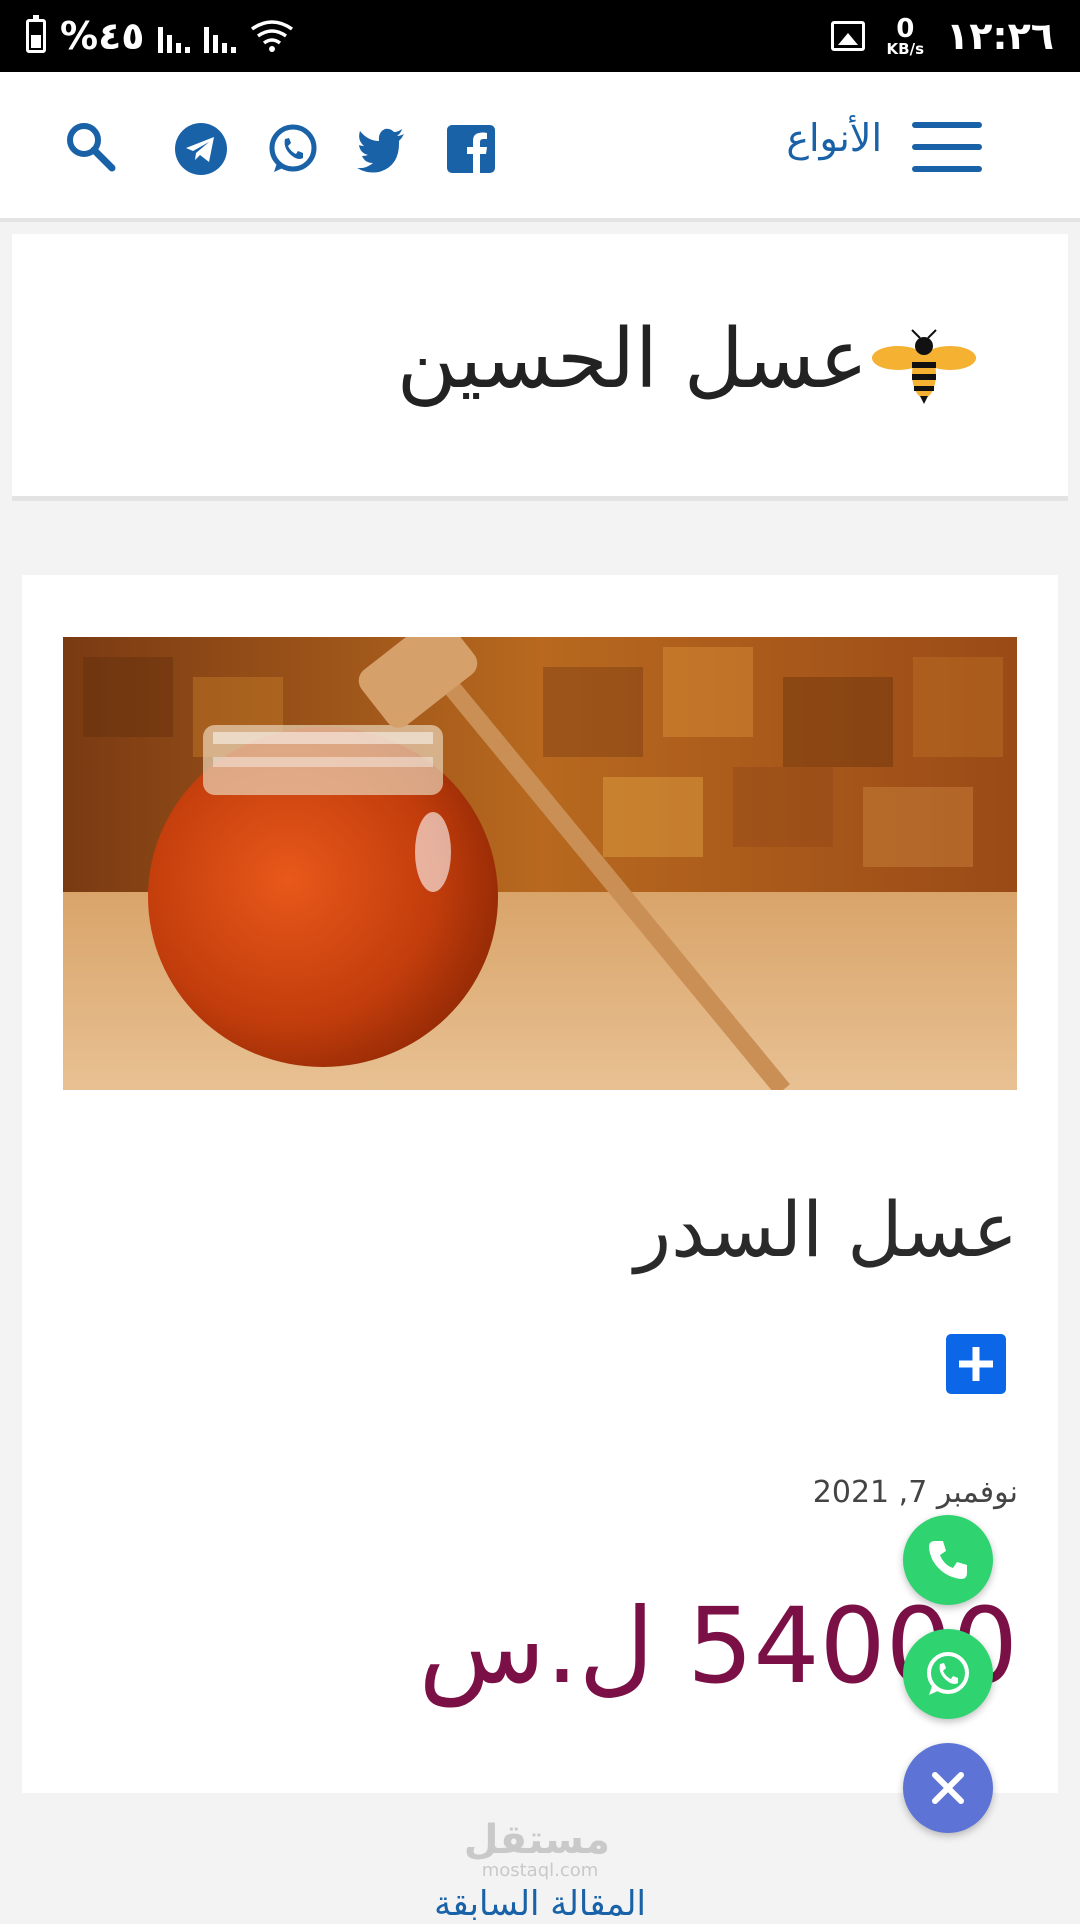 This screenshot has width=1080, height=1924. I want to click on clock: ١٢:٢٦, so click(1000, 36).